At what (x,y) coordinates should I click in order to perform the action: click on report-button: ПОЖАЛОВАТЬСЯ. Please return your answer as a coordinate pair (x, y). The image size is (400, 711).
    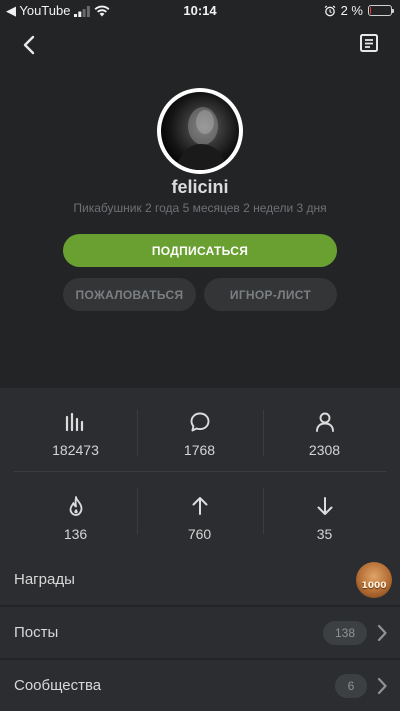
    Looking at the image, I should click on (129, 294).